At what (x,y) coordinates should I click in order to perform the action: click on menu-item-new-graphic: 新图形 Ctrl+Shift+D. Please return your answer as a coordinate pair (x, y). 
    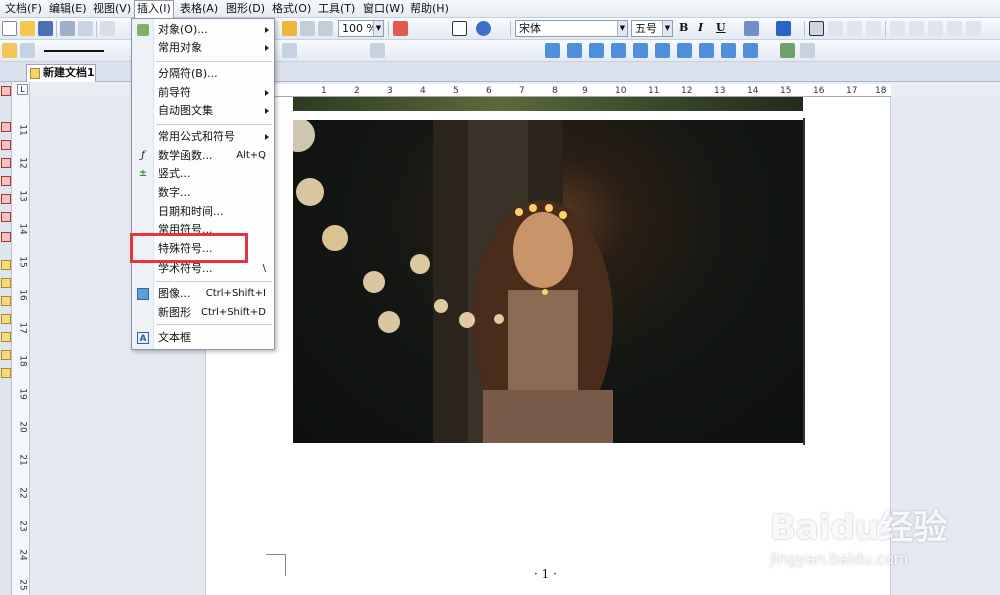
    Looking at the image, I should click on (203, 313).